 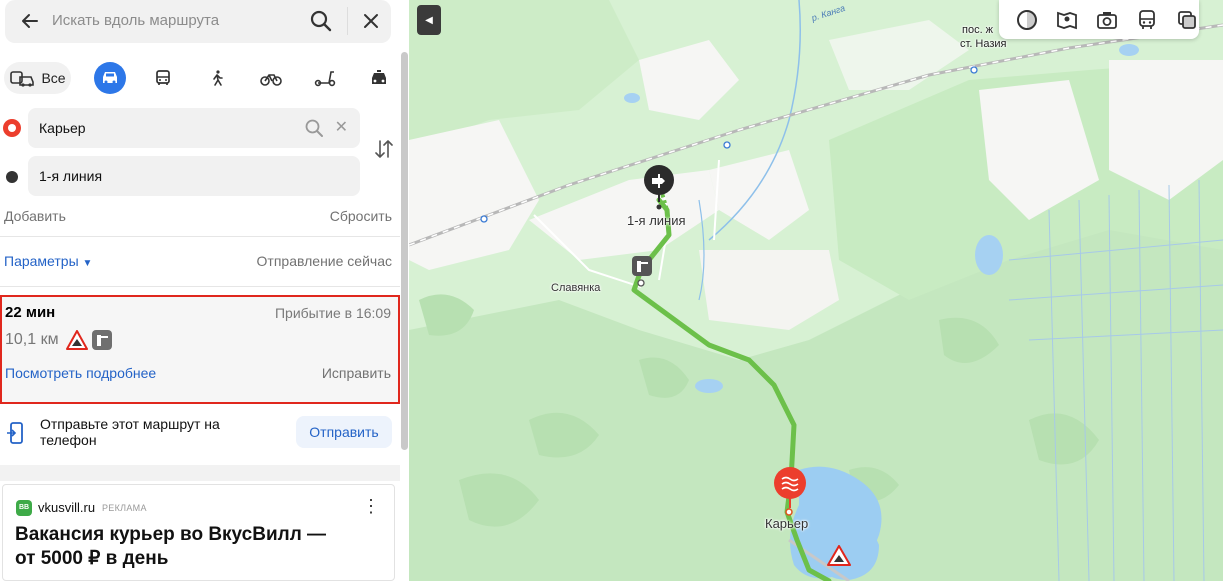 I want to click on add-waypoint-link: Добавить, so click(x=35, y=216).